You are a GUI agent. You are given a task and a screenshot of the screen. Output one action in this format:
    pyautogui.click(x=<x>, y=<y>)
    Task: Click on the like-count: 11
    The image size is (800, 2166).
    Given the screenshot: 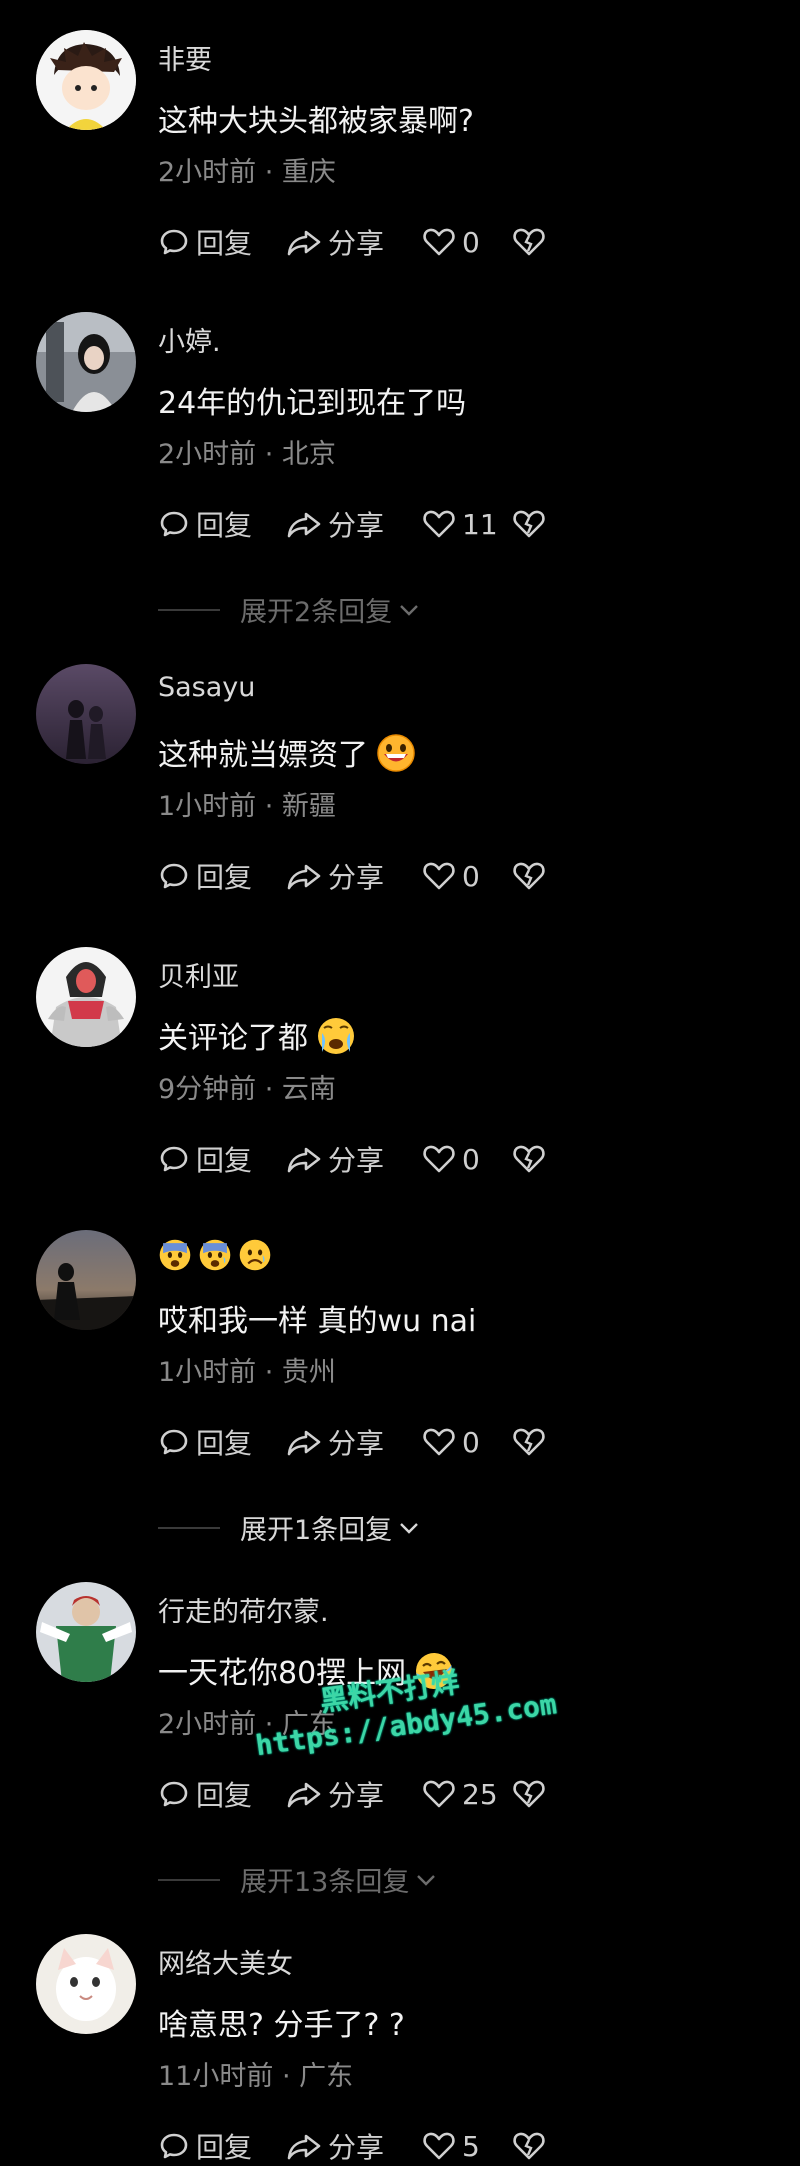 What is the action you would take?
    pyautogui.click(x=480, y=524)
    